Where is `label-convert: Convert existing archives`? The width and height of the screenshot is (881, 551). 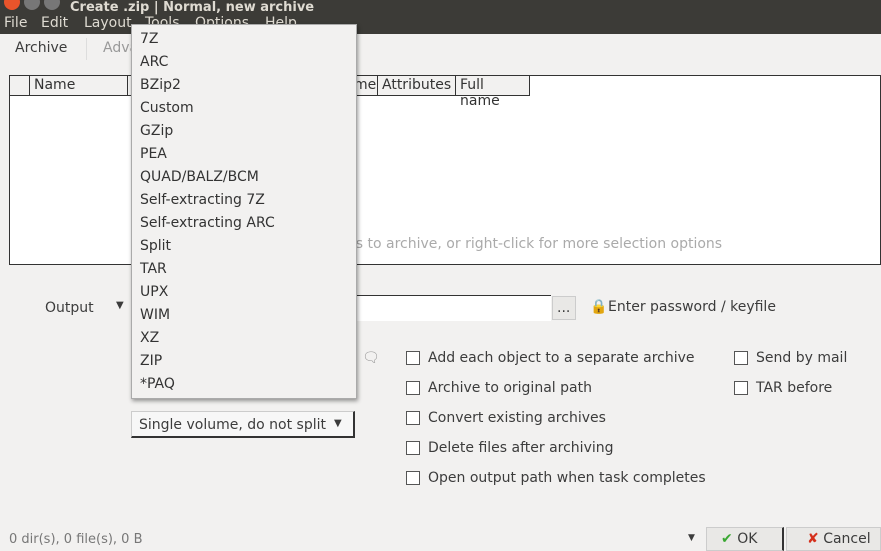
label-convert: Convert existing archives is located at coordinates (517, 418).